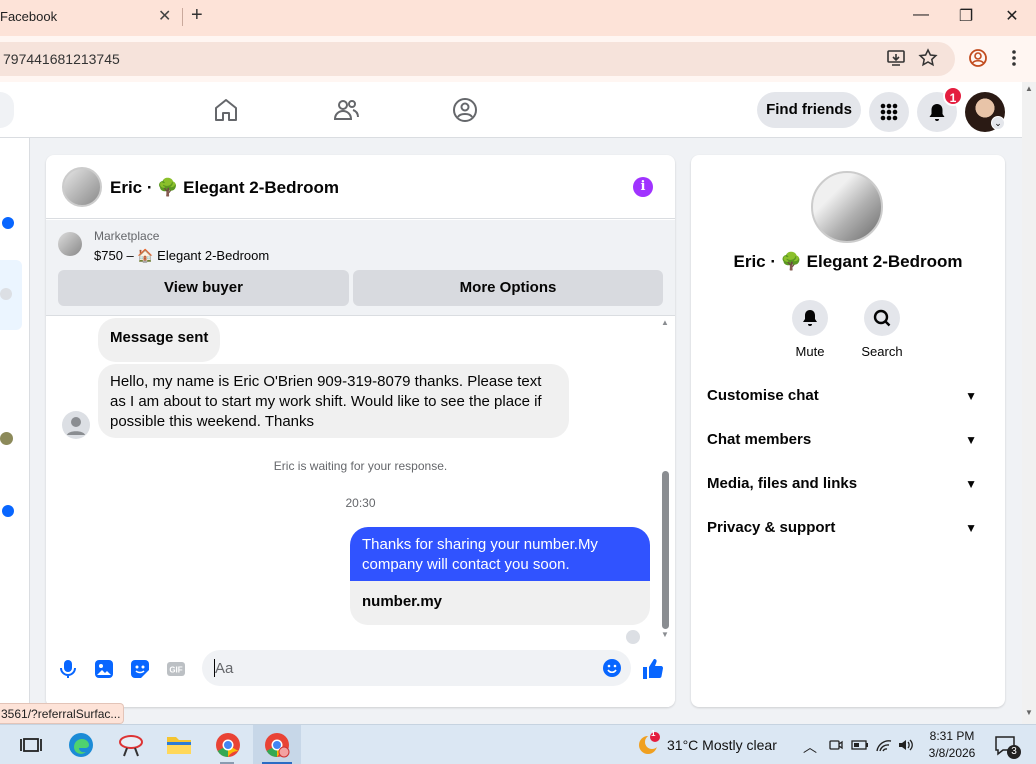 This screenshot has width=1036, height=764. Describe the element at coordinates (277, 745) in the screenshot. I see `chrome-profile-icon` at that location.